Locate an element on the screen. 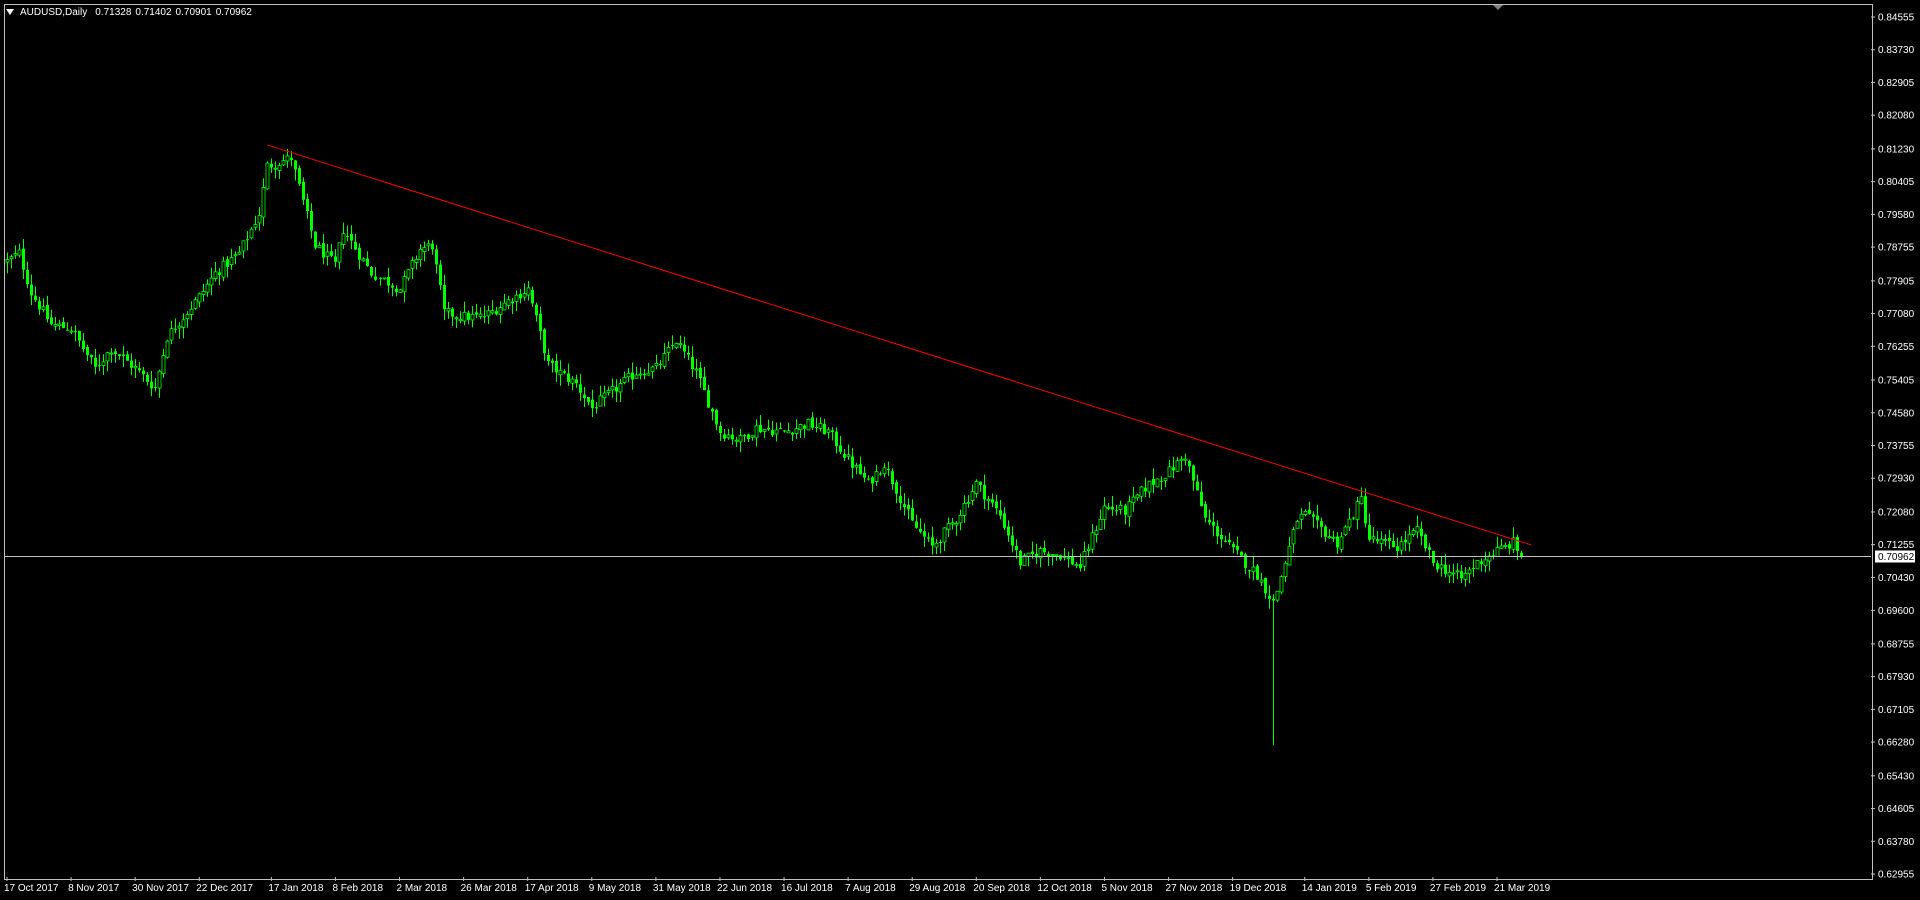 The image size is (1920, 900). y-axis-tick-label: 0.63780 is located at coordinates (1896, 842).